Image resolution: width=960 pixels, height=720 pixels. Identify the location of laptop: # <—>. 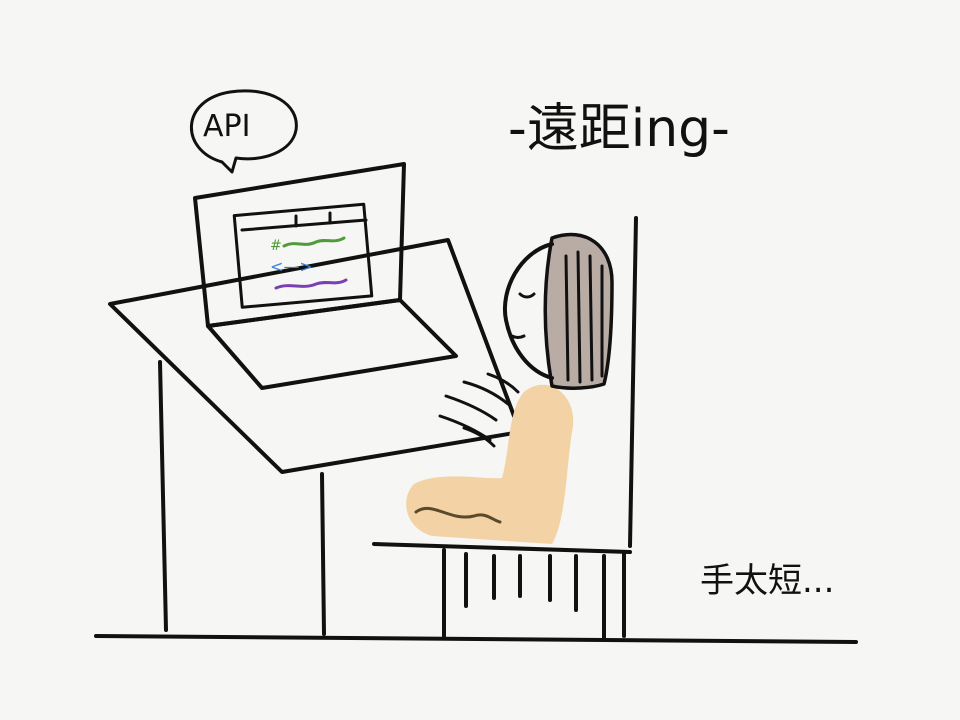
(325, 276).